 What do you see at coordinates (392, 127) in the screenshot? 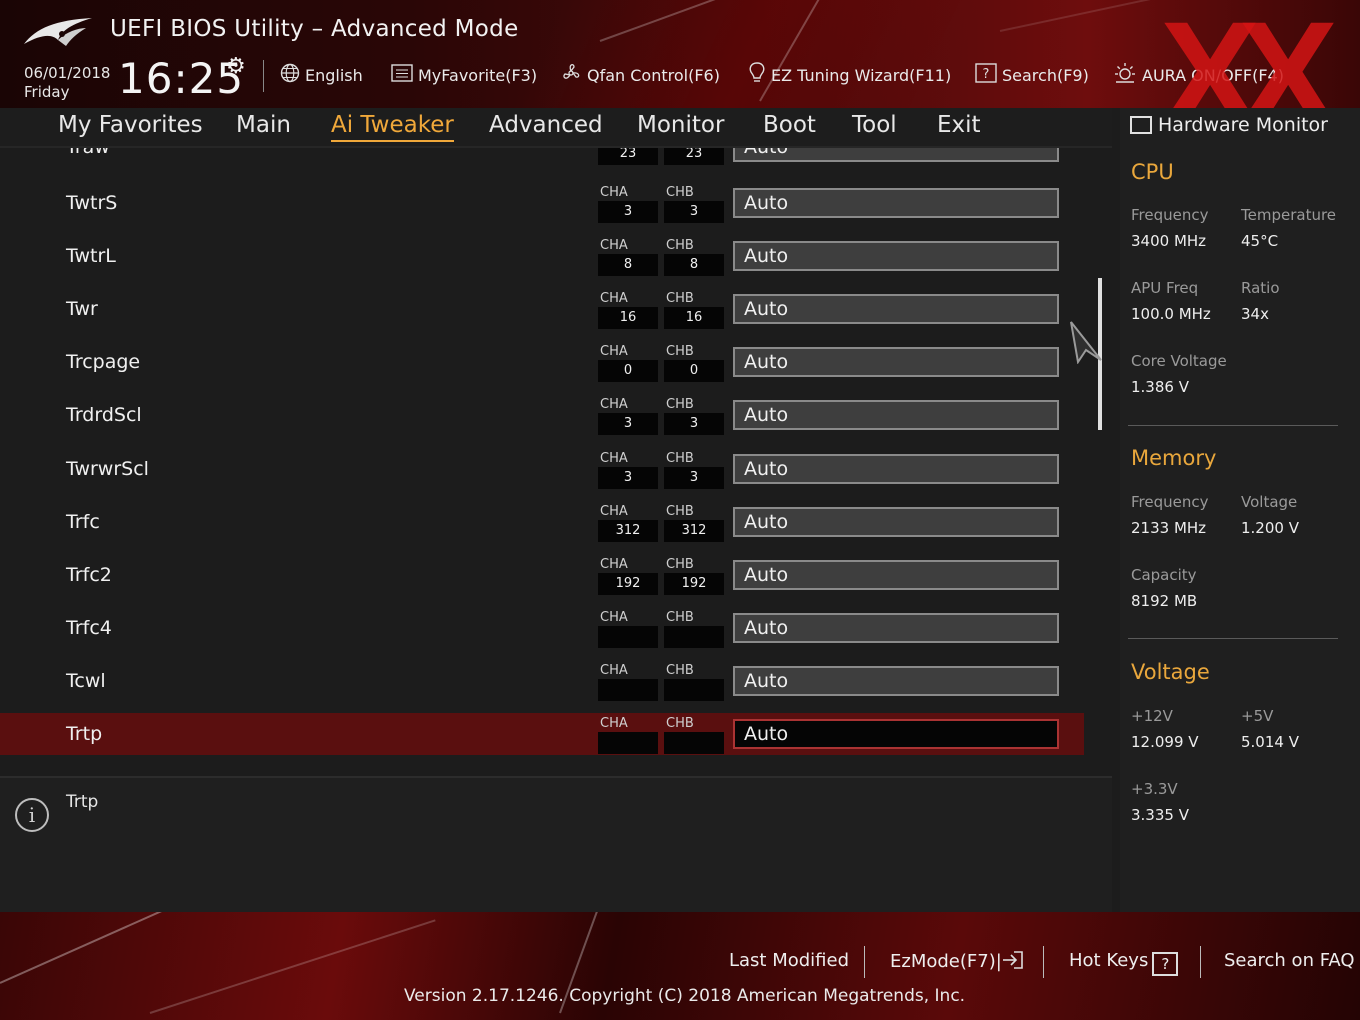
I see `tab-ai-tweaker: Ai Tweaker` at bounding box center [392, 127].